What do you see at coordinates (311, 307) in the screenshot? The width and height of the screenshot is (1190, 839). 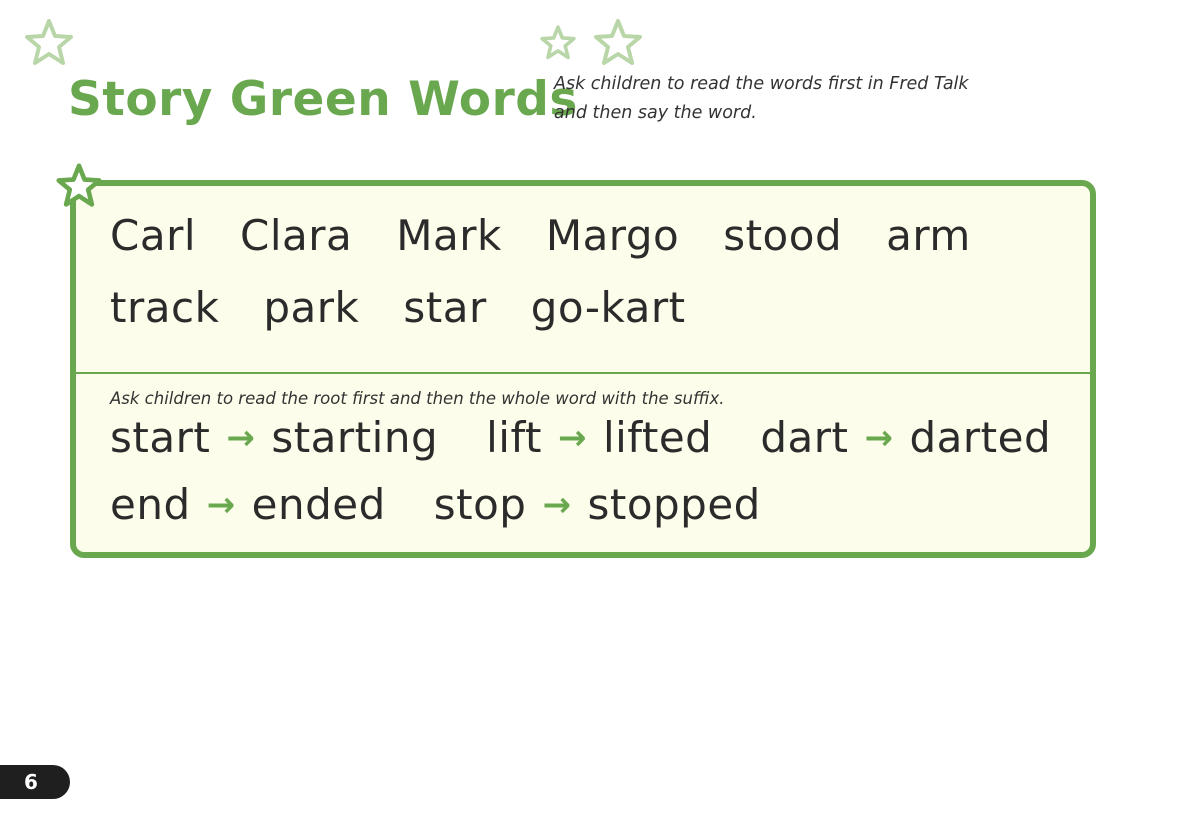 I see `green-word: park` at bounding box center [311, 307].